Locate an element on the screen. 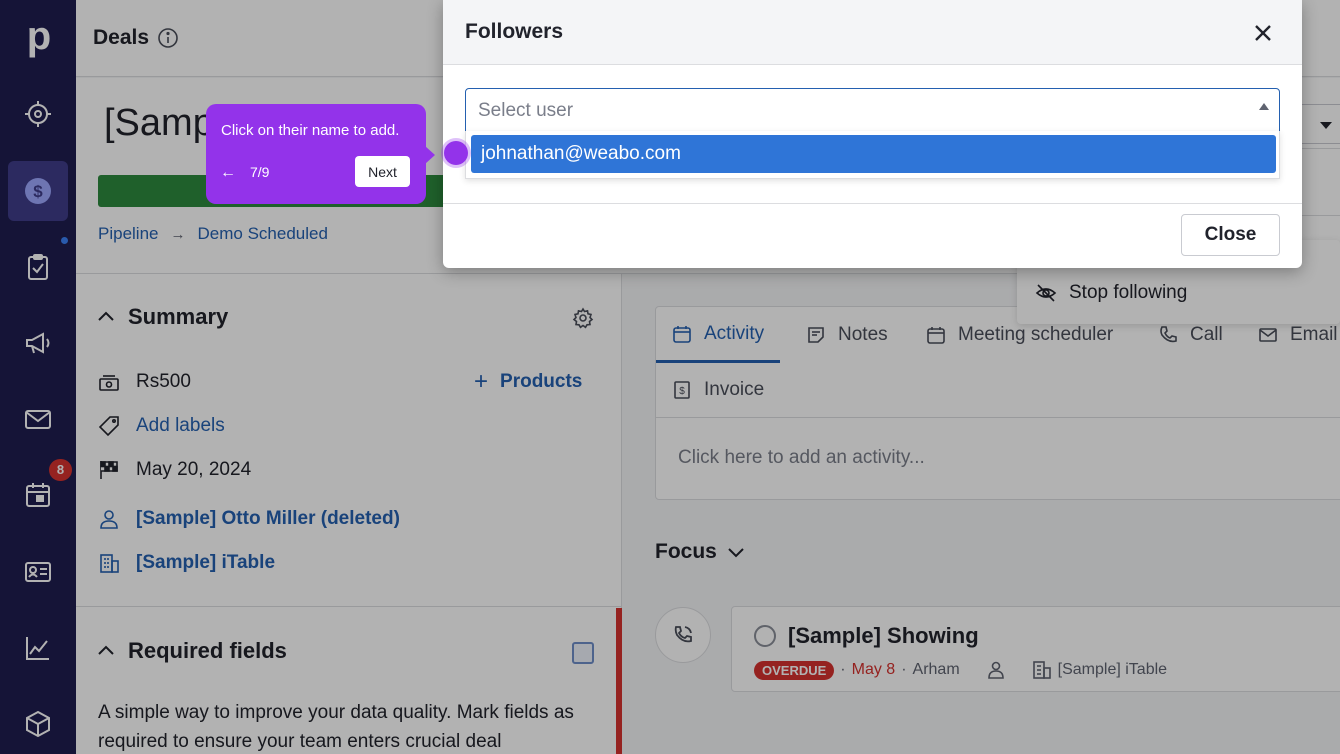  tour-text: Click on their name to add. is located at coordinates (310, 130).